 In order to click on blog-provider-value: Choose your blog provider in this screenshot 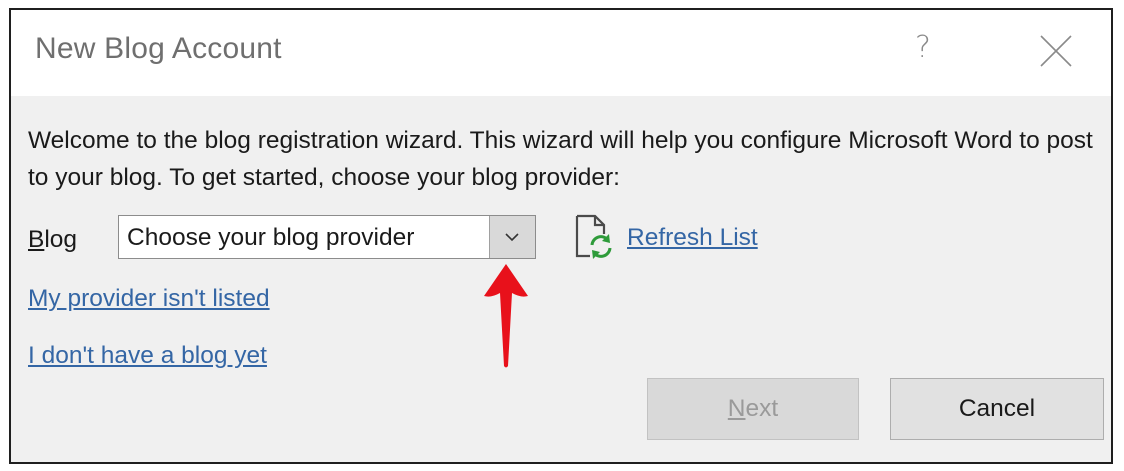, I will do `click(271, 237)`.